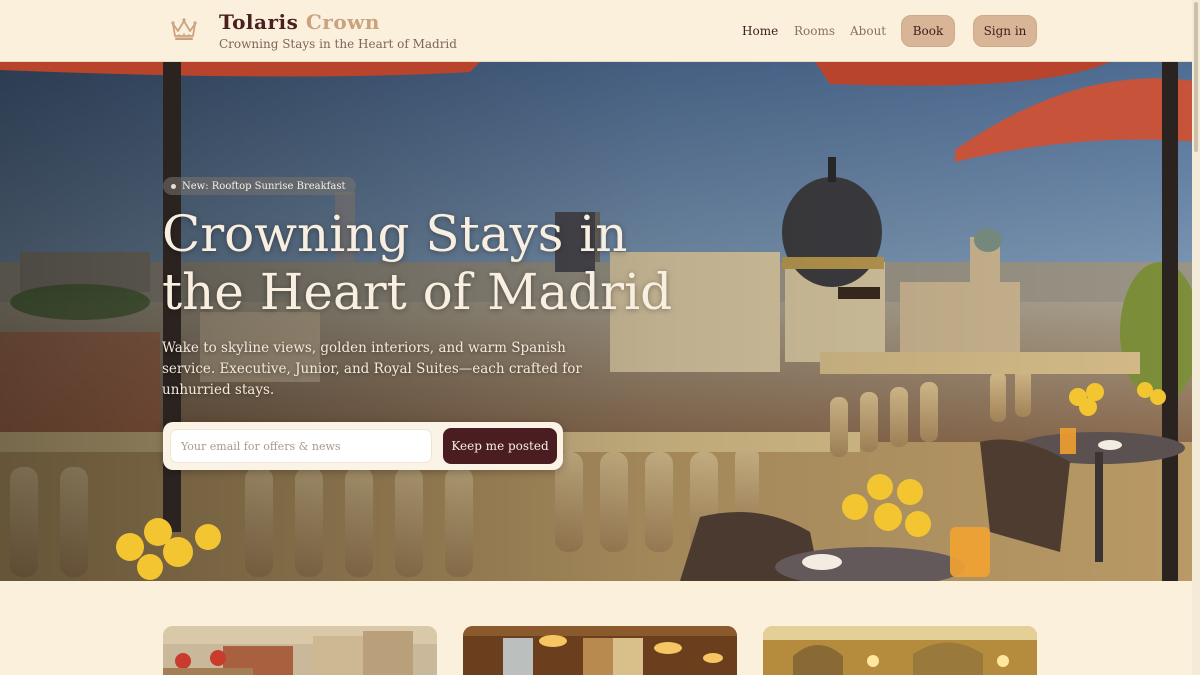 This screenshot has height=675, width=1200. What do you see at coordinates (395, 234) in the screenshot?
I see `hero-title-line-1: Crowning Stays in` at bounding box center [395, 234].